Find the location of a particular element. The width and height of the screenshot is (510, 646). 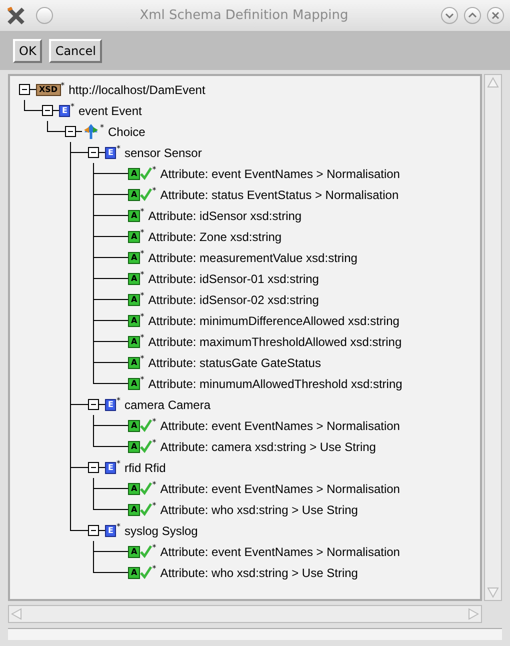

minimize-button is located at coordinates (449, 15).